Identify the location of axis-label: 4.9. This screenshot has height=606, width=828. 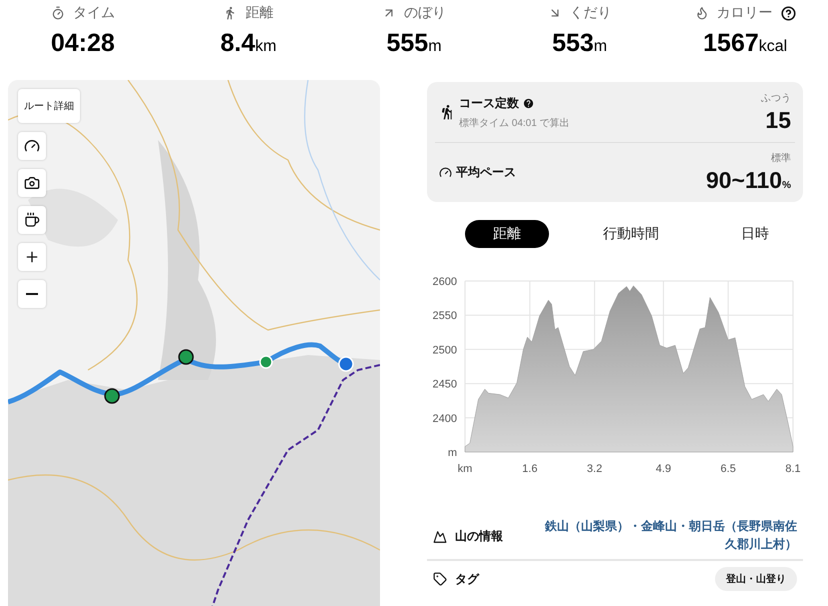
(664, 469).